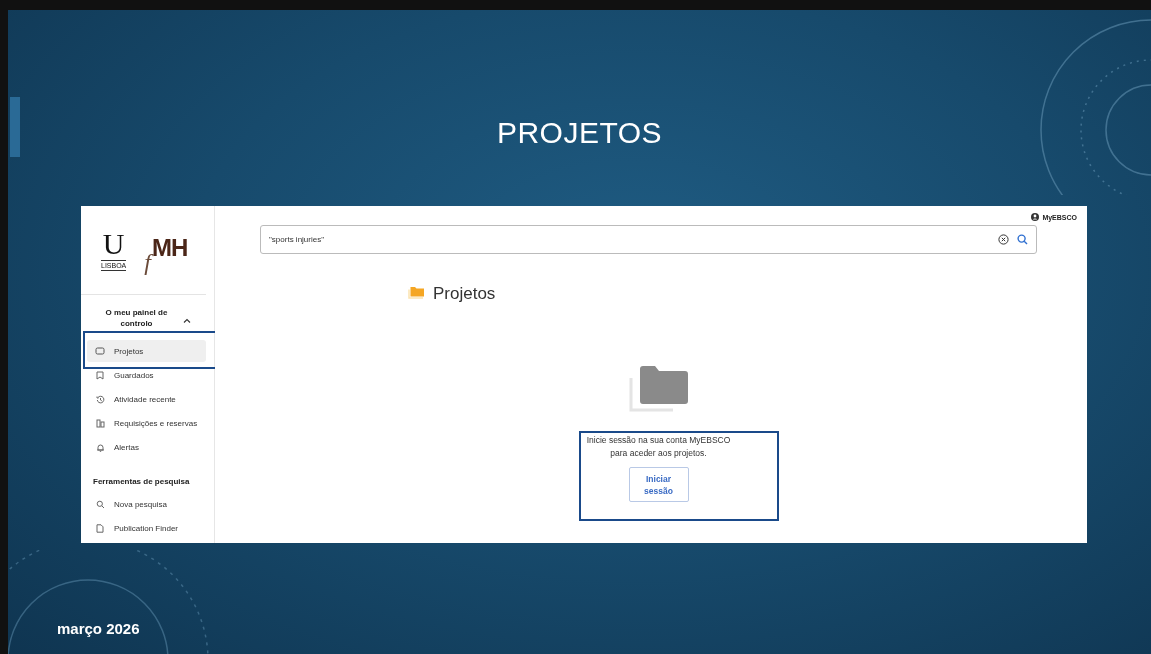  Describe the element at coordinates (98, 628) in the screenshot. I see `slide-footer: março 2026` at that location.